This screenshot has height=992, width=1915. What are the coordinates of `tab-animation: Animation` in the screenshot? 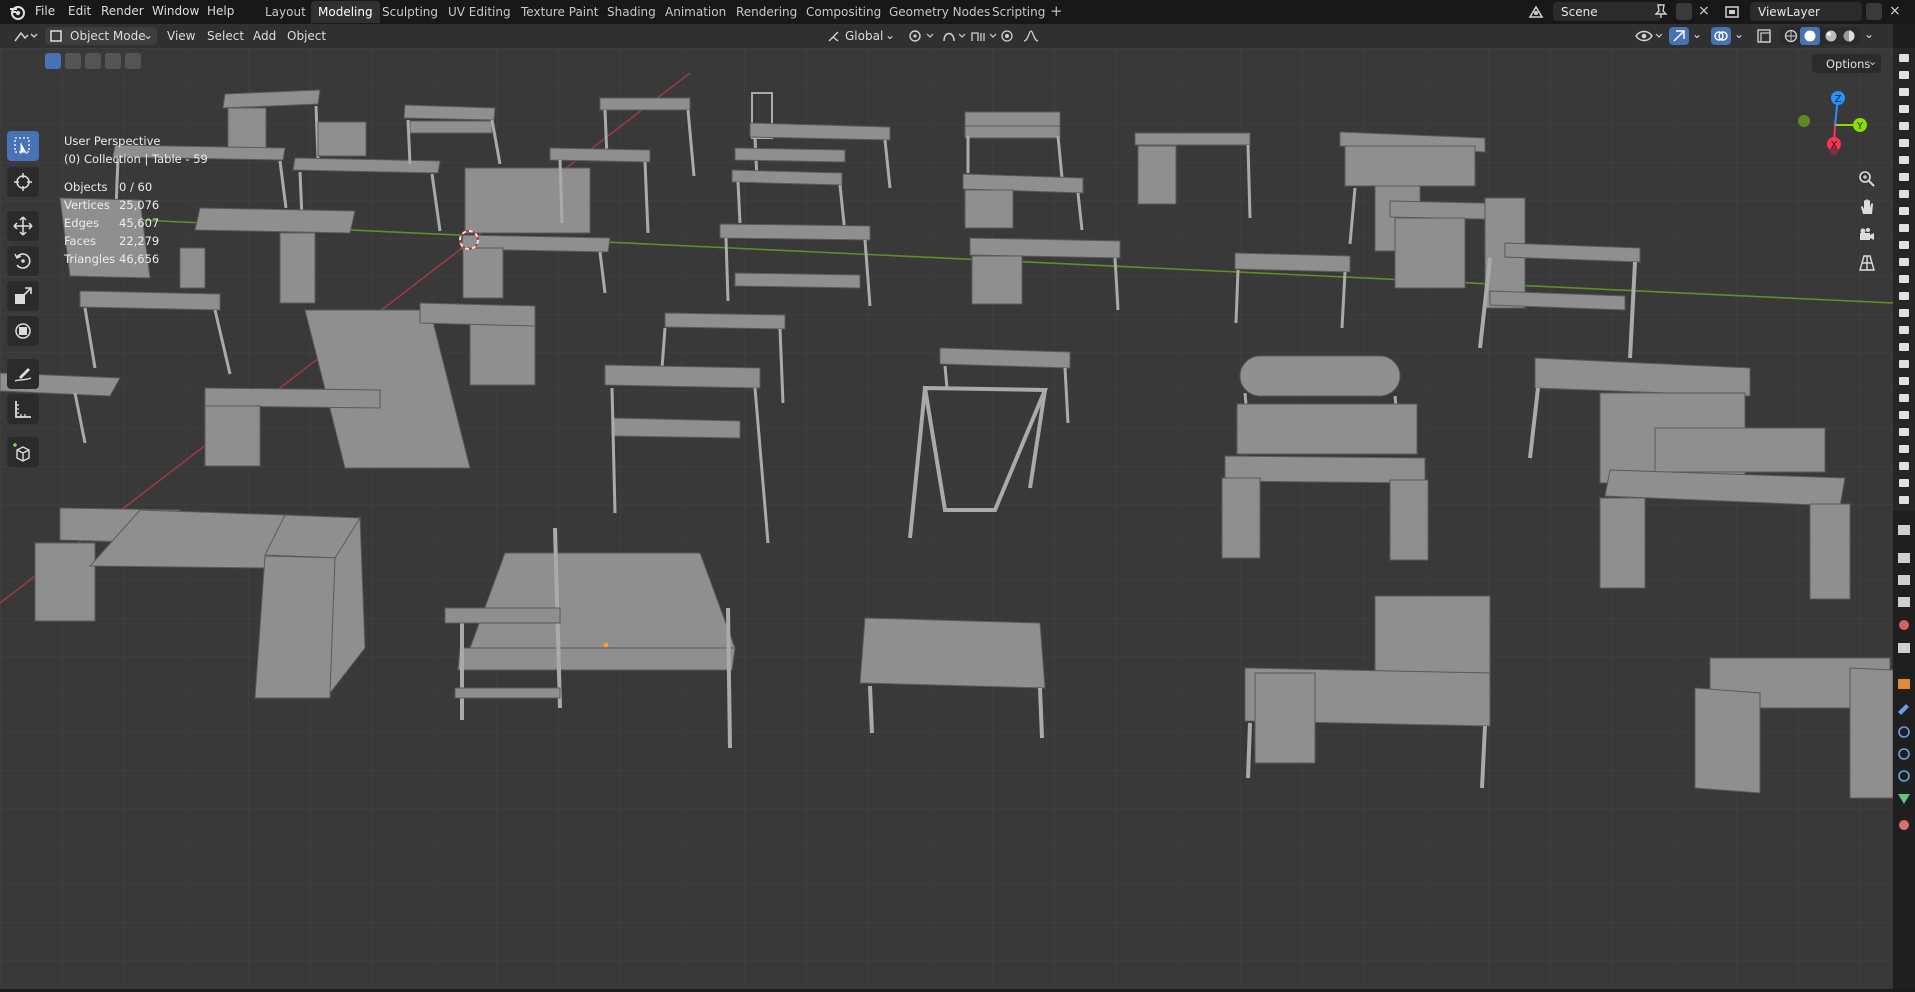 It's located at (695, 12).